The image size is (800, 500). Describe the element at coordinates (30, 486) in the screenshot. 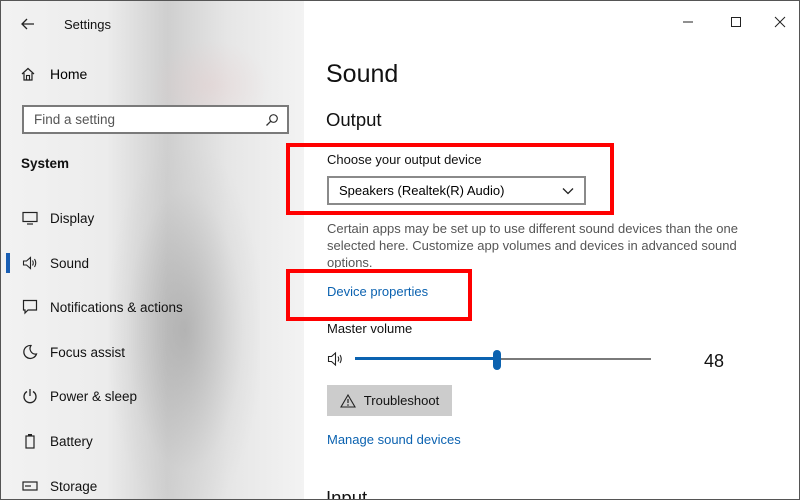

I see `storage-icon` at that location.